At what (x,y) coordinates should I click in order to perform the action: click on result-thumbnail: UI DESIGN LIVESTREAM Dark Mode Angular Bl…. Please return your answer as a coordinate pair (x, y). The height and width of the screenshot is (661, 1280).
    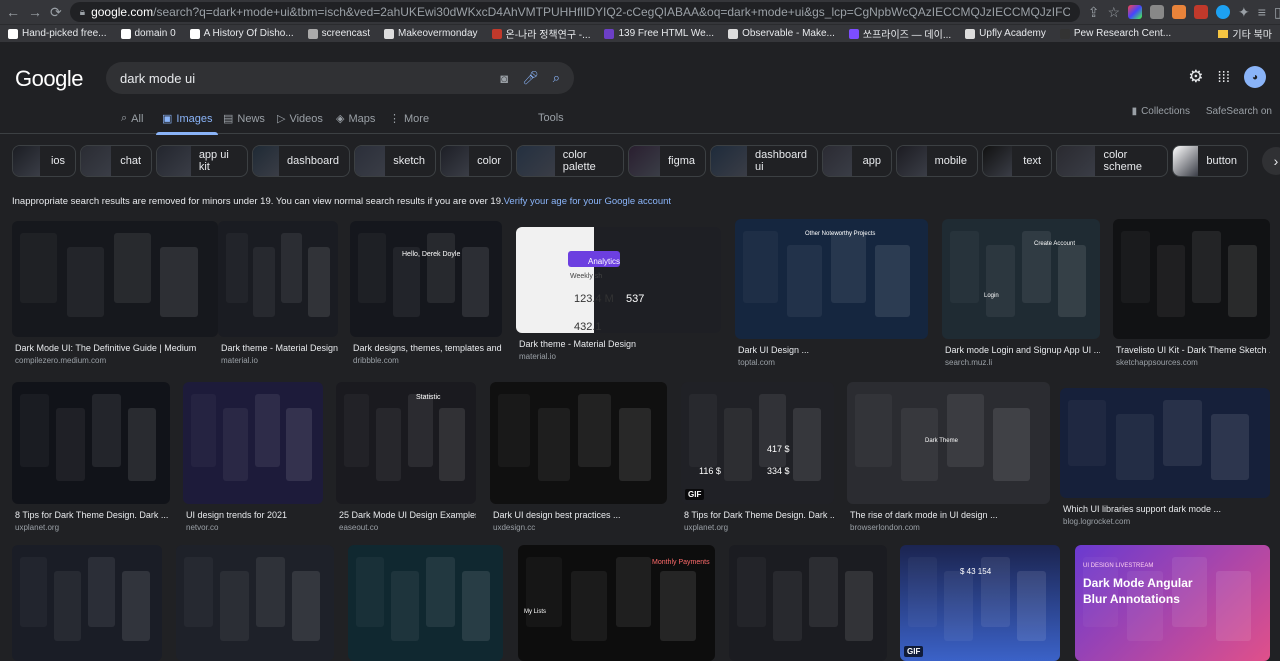
    Looking at the image, I should click on (1172, 603).